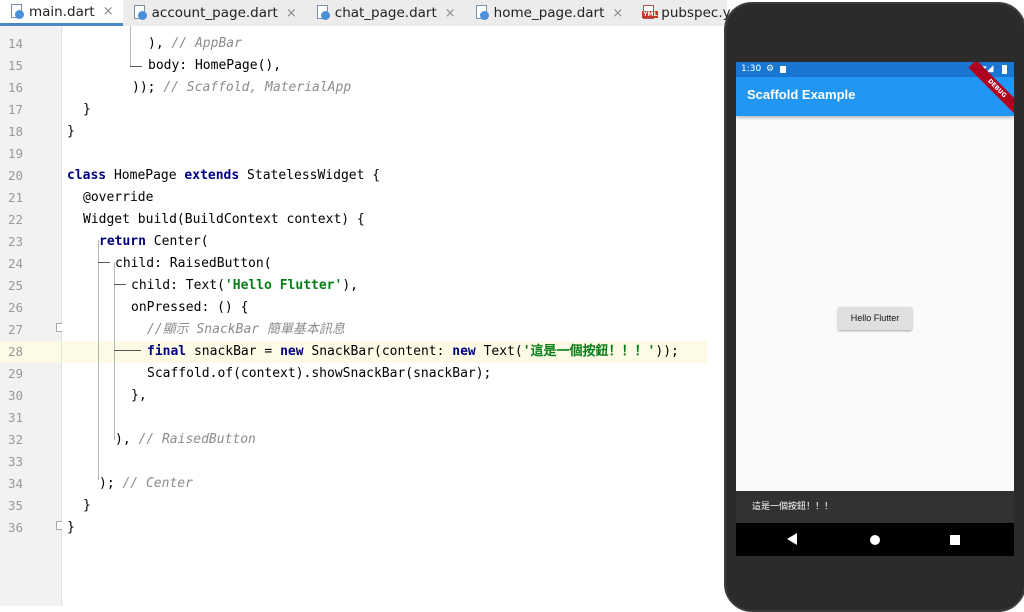 The height and width of the screenshot is (612, 1024). I want to click on line-number: 30, so click(16, 395).